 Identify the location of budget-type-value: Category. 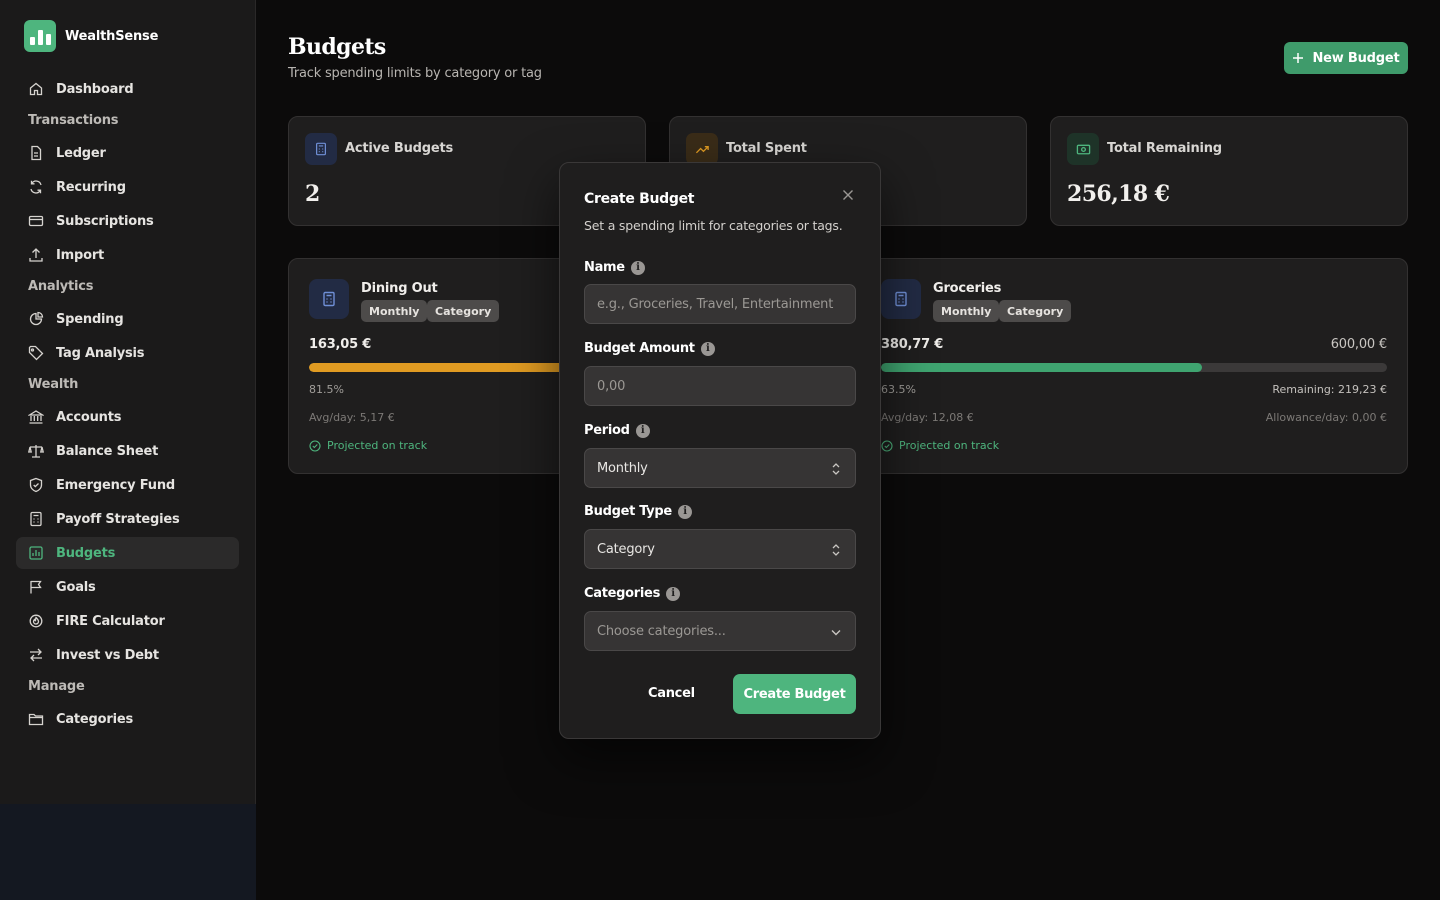
(626, 549).